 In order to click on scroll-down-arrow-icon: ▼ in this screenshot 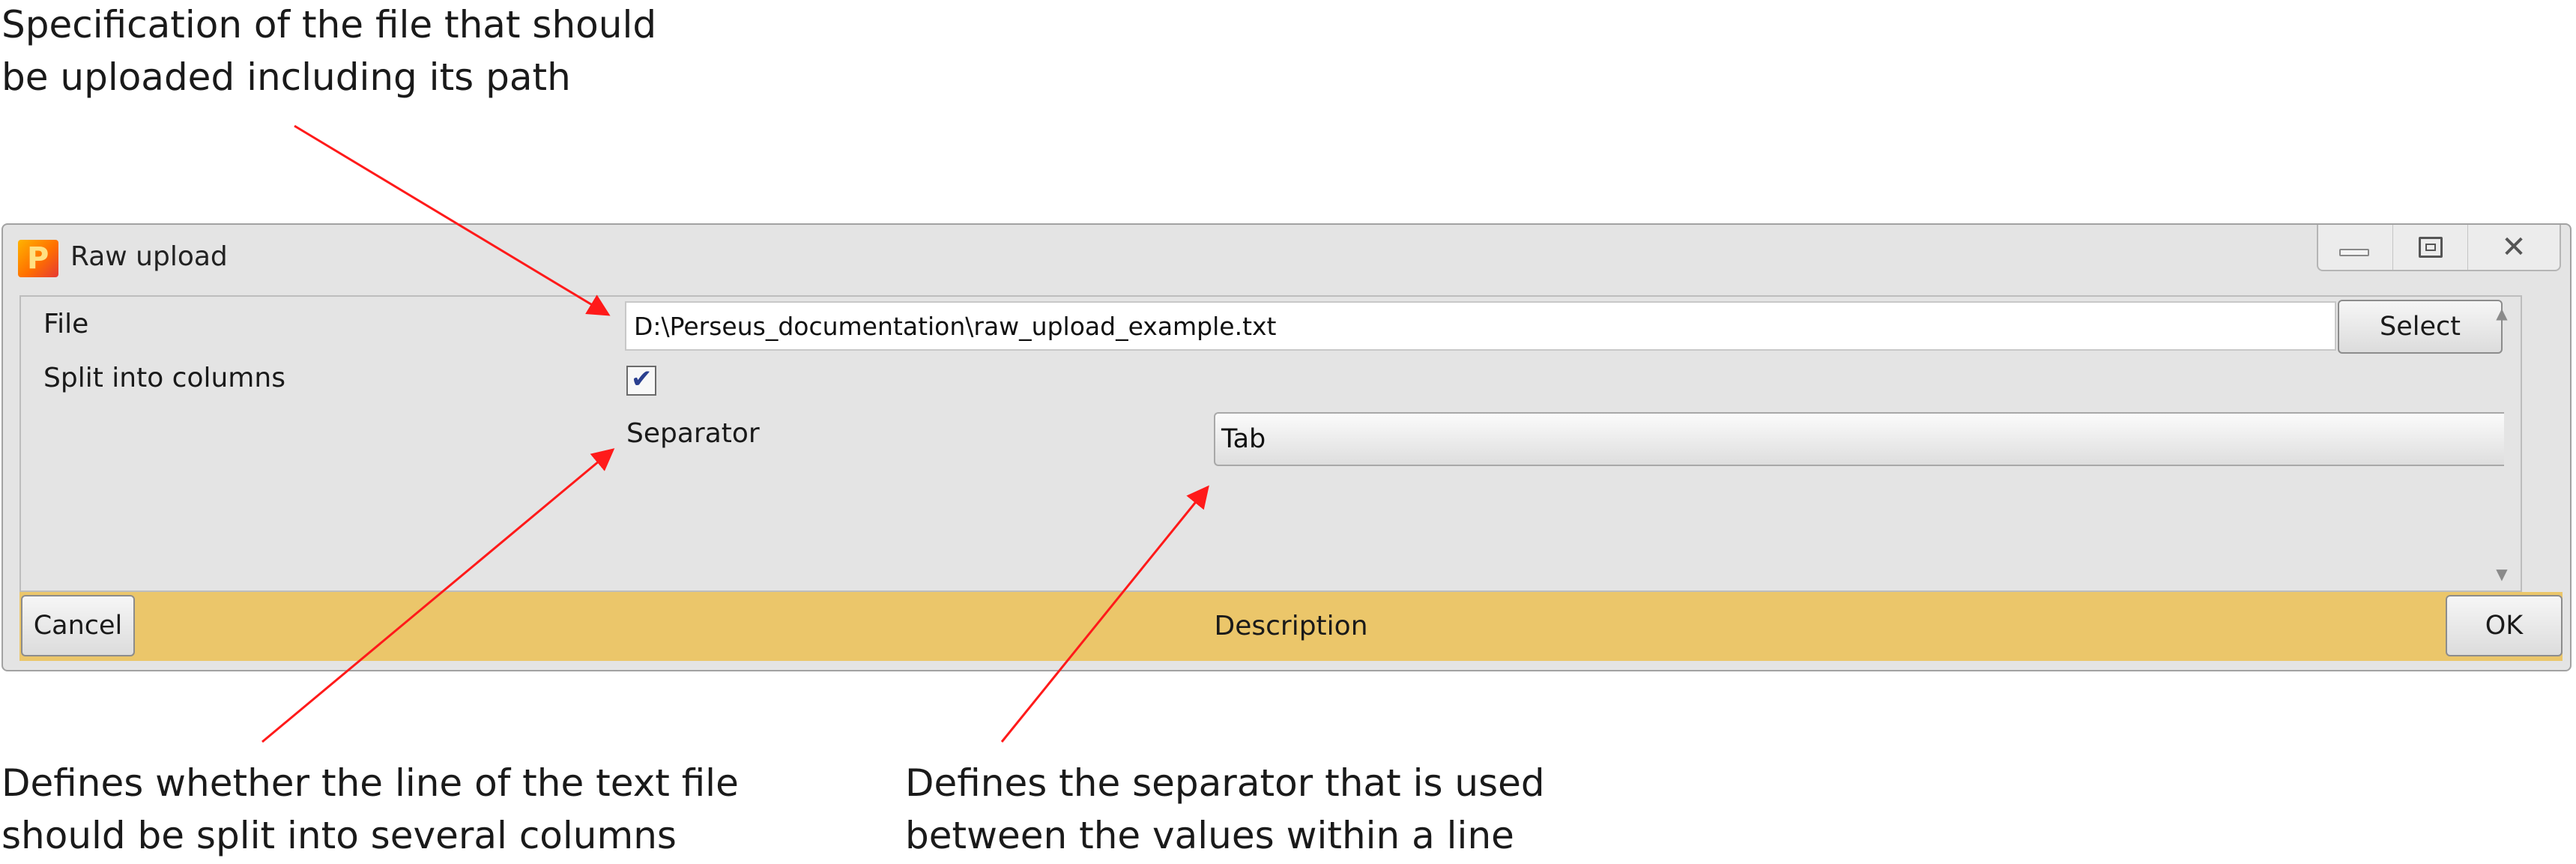, I will do `click(2502, 574)`.